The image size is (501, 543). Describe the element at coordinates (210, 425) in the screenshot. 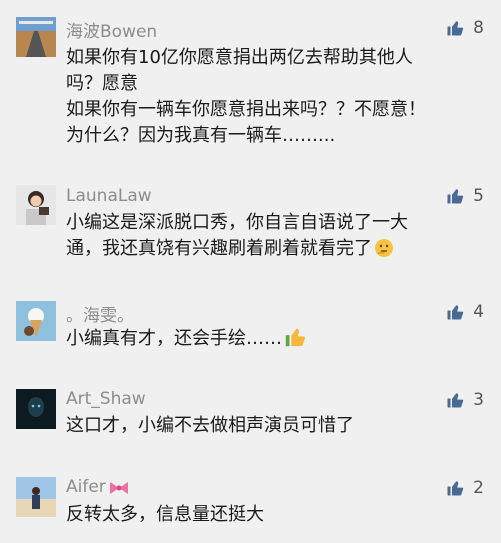

I see `comment-line: 这口才，小编不去做相声演员可惜了` at that location.